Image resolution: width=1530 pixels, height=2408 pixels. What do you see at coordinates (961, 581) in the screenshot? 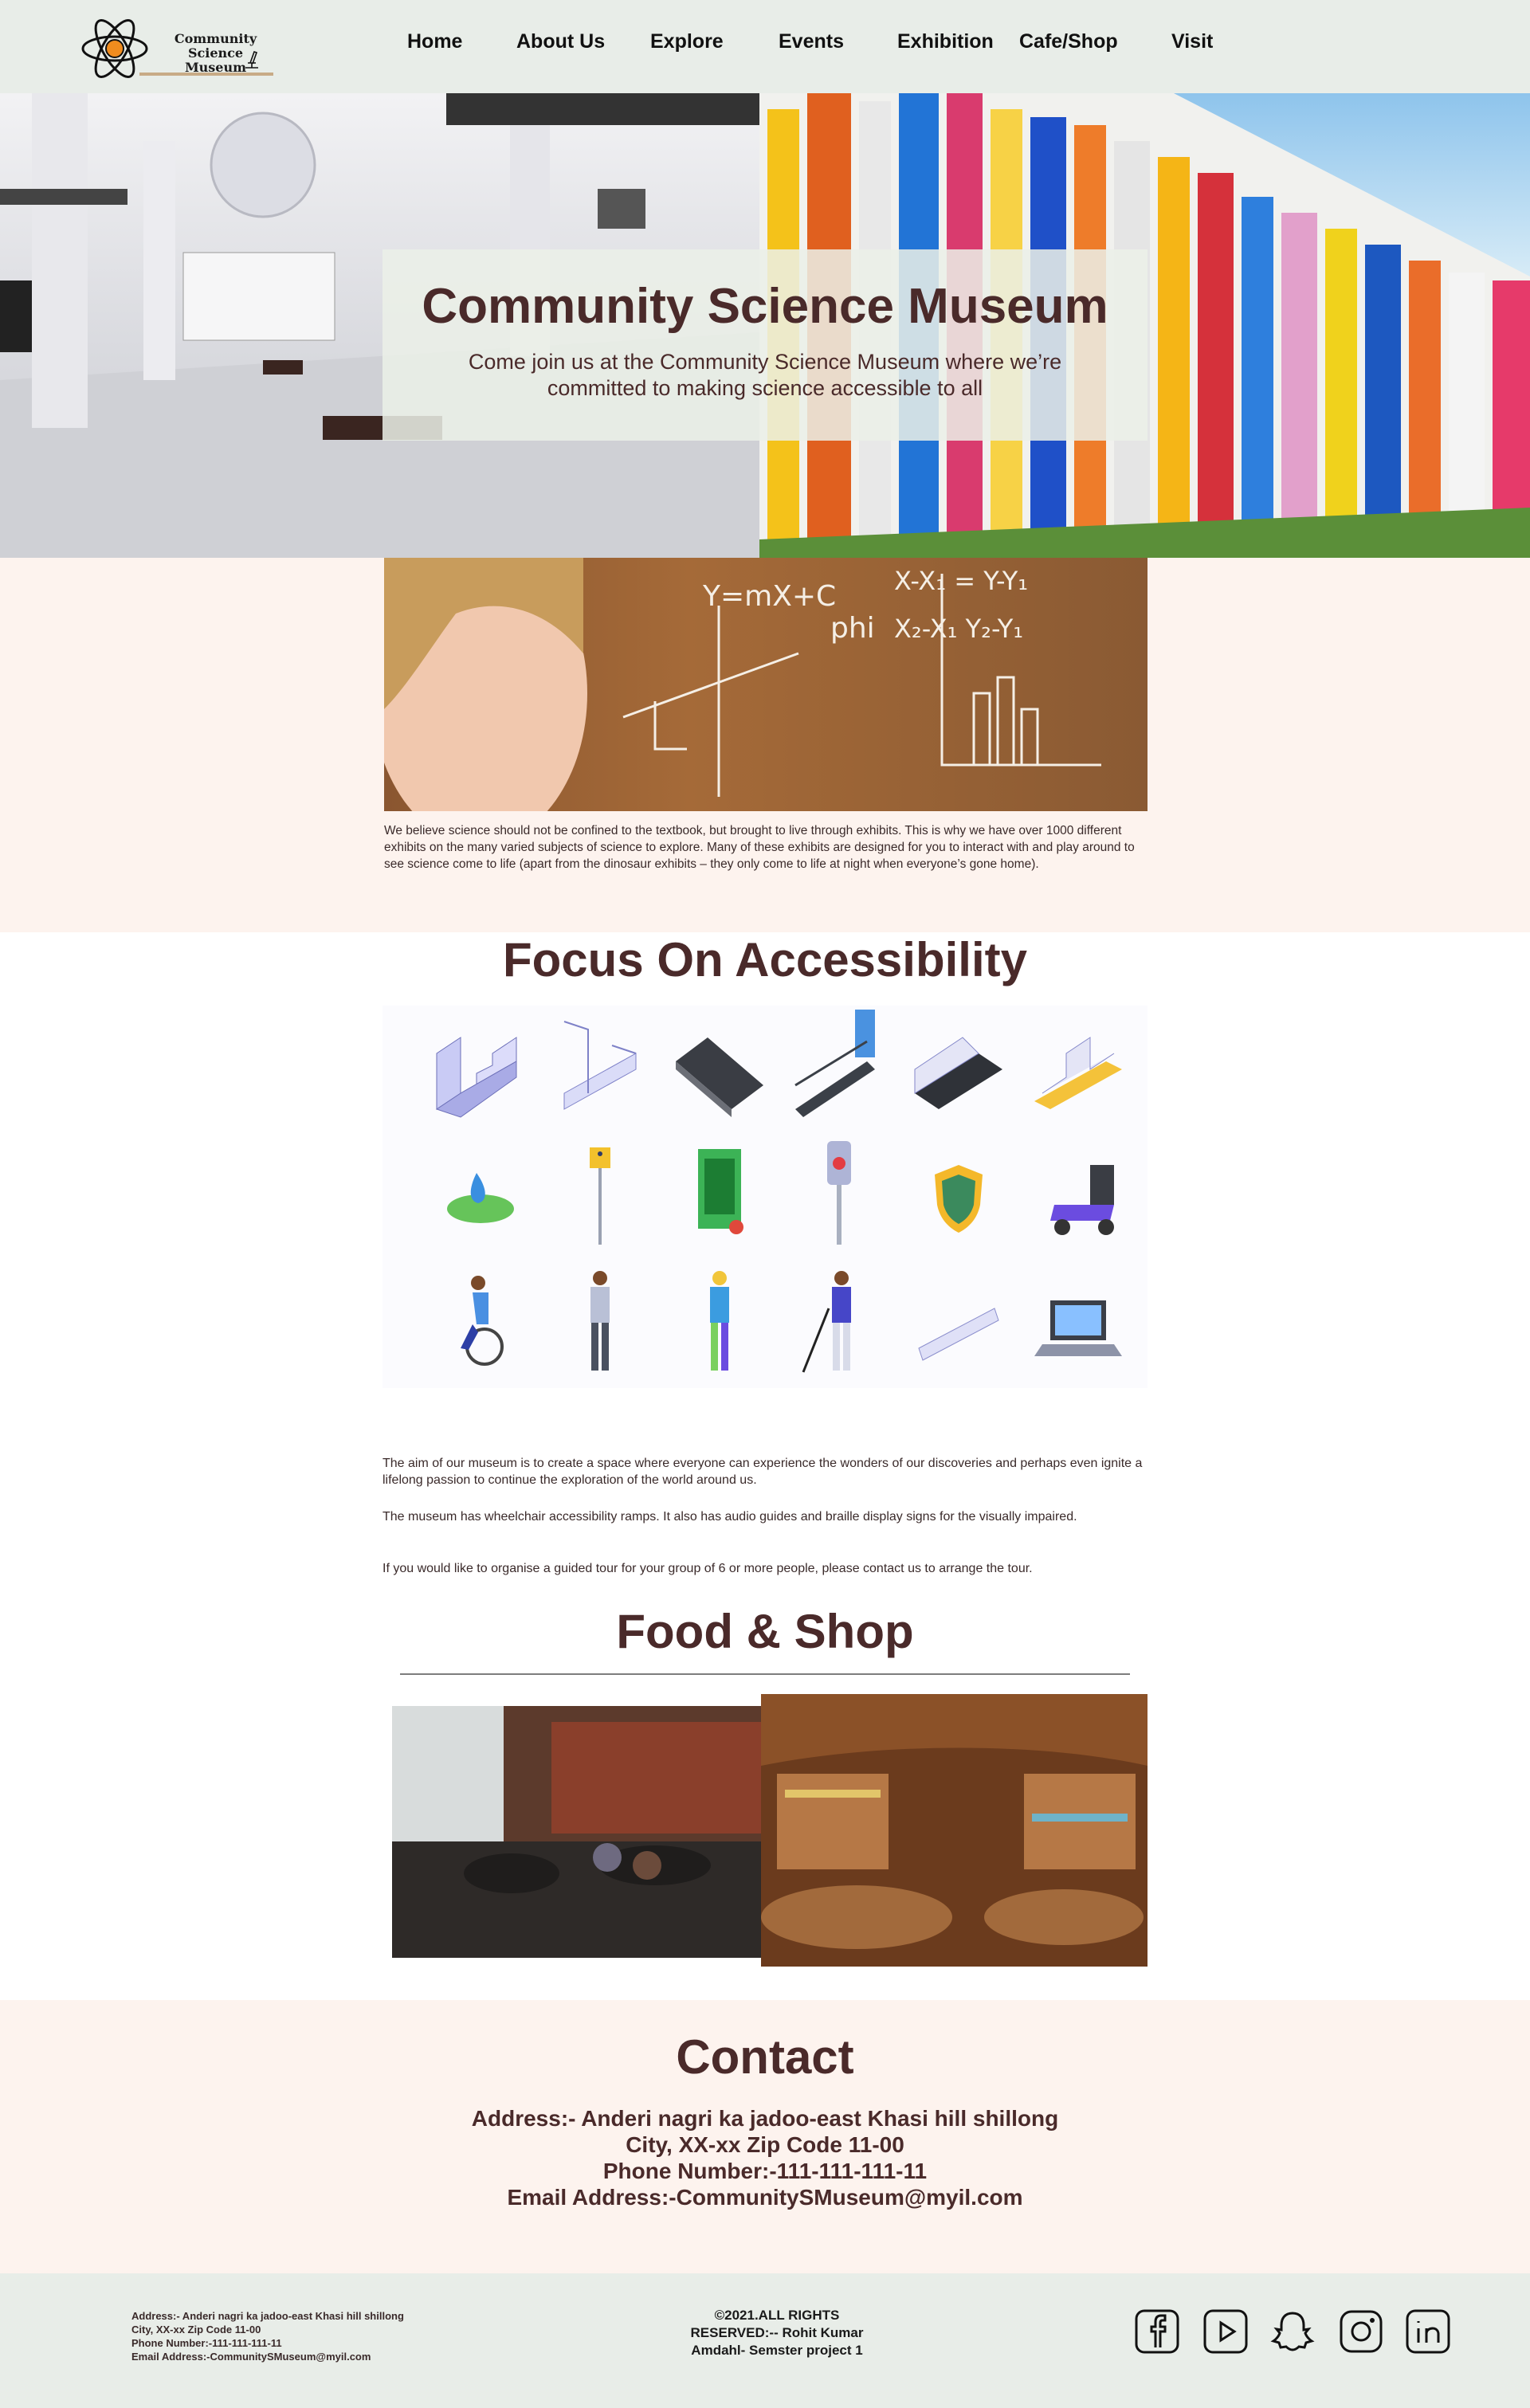
I see `svg-text: X-X₁ = Y-Y₁` at bounding box center [961, 581].